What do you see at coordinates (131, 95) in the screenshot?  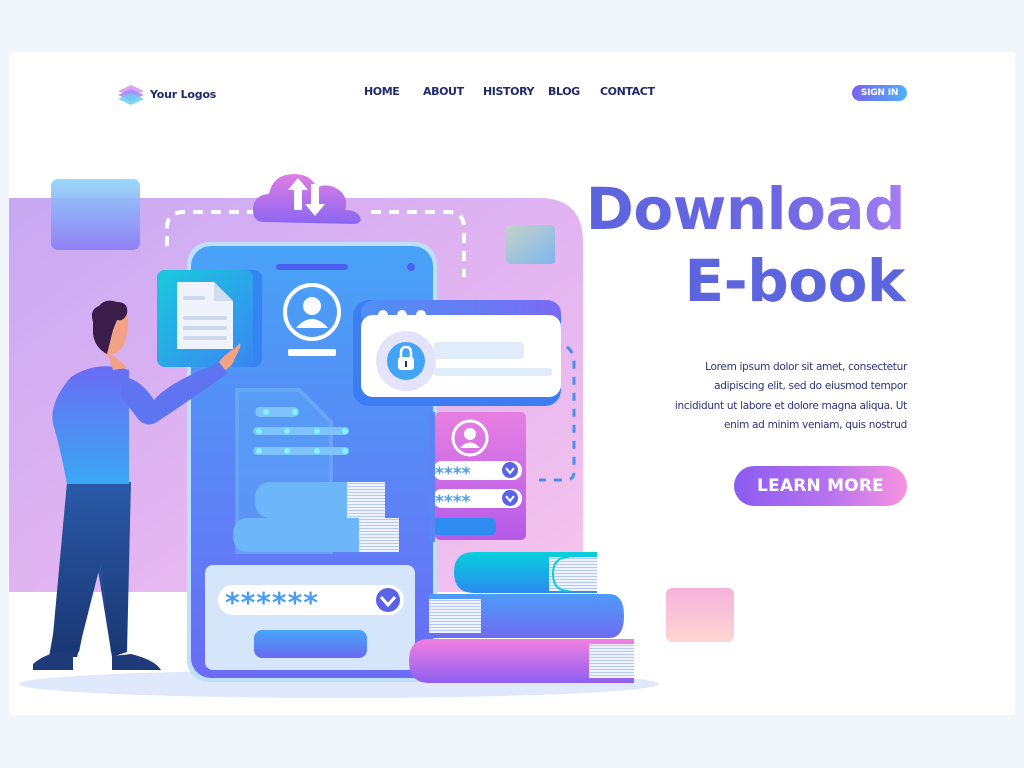 I see `stacked-layers-icon` at bounding box center [131, 95].